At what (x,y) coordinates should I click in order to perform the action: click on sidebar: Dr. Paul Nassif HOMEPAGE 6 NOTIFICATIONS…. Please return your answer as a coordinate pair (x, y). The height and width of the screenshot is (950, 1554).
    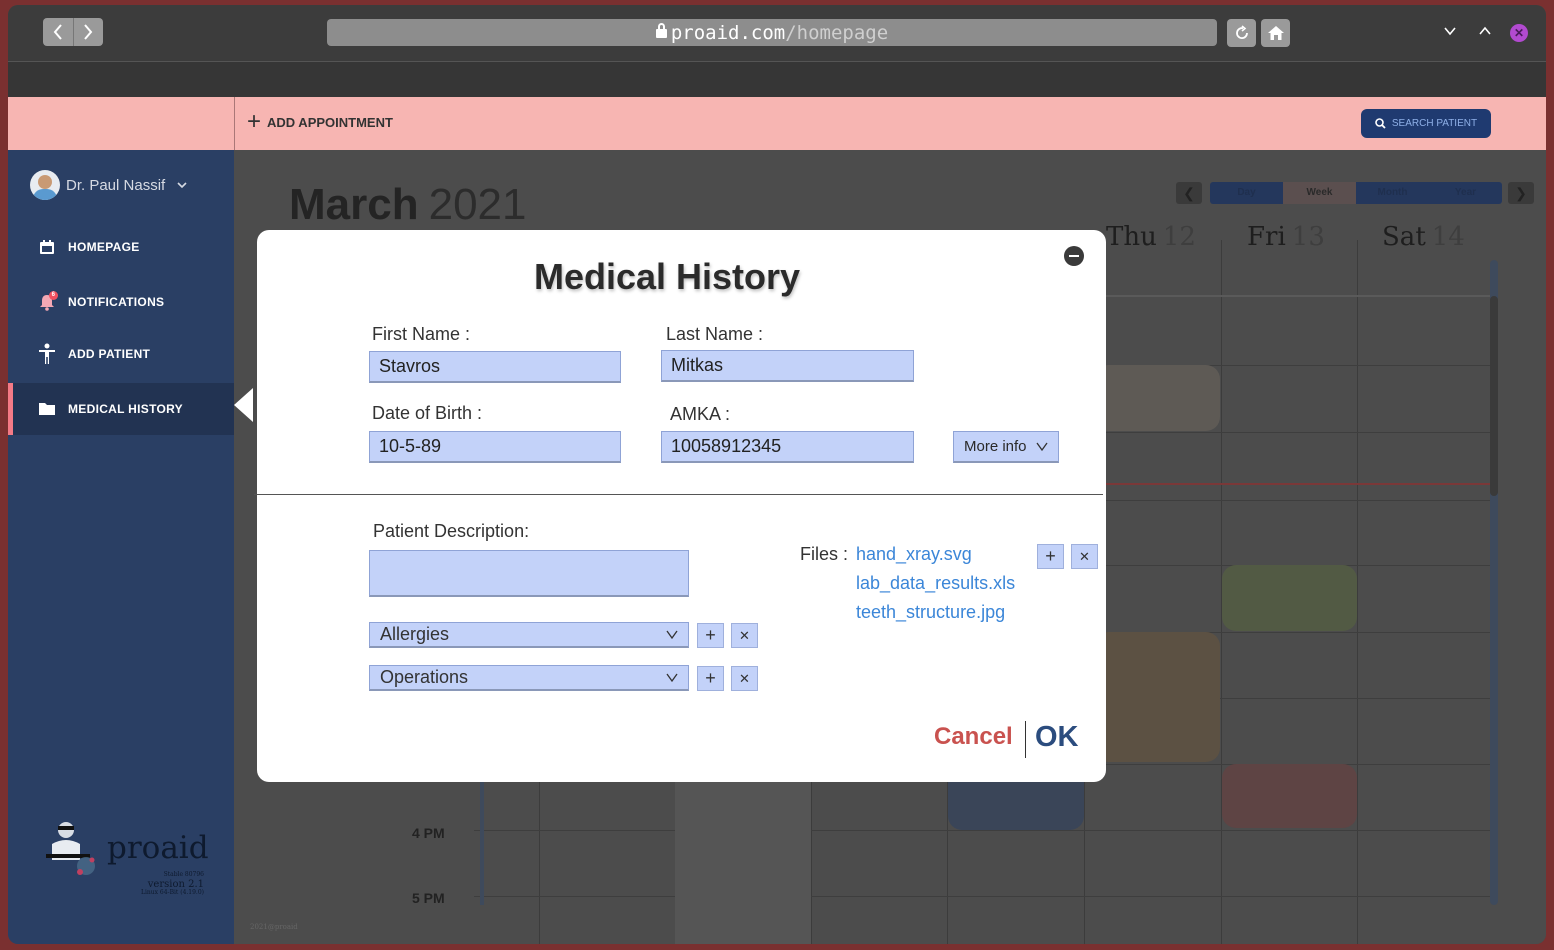
    Looking at the image, I should click on (121, 547).